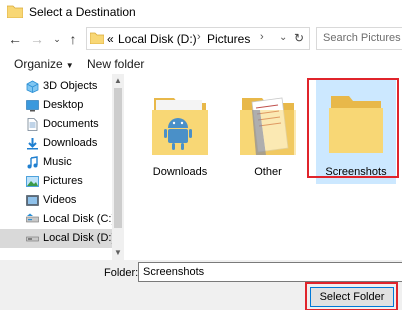 This screenshot has width=402, height=310. I want to click on sidebar-item-downloads: Downloads, so click(56, 143).